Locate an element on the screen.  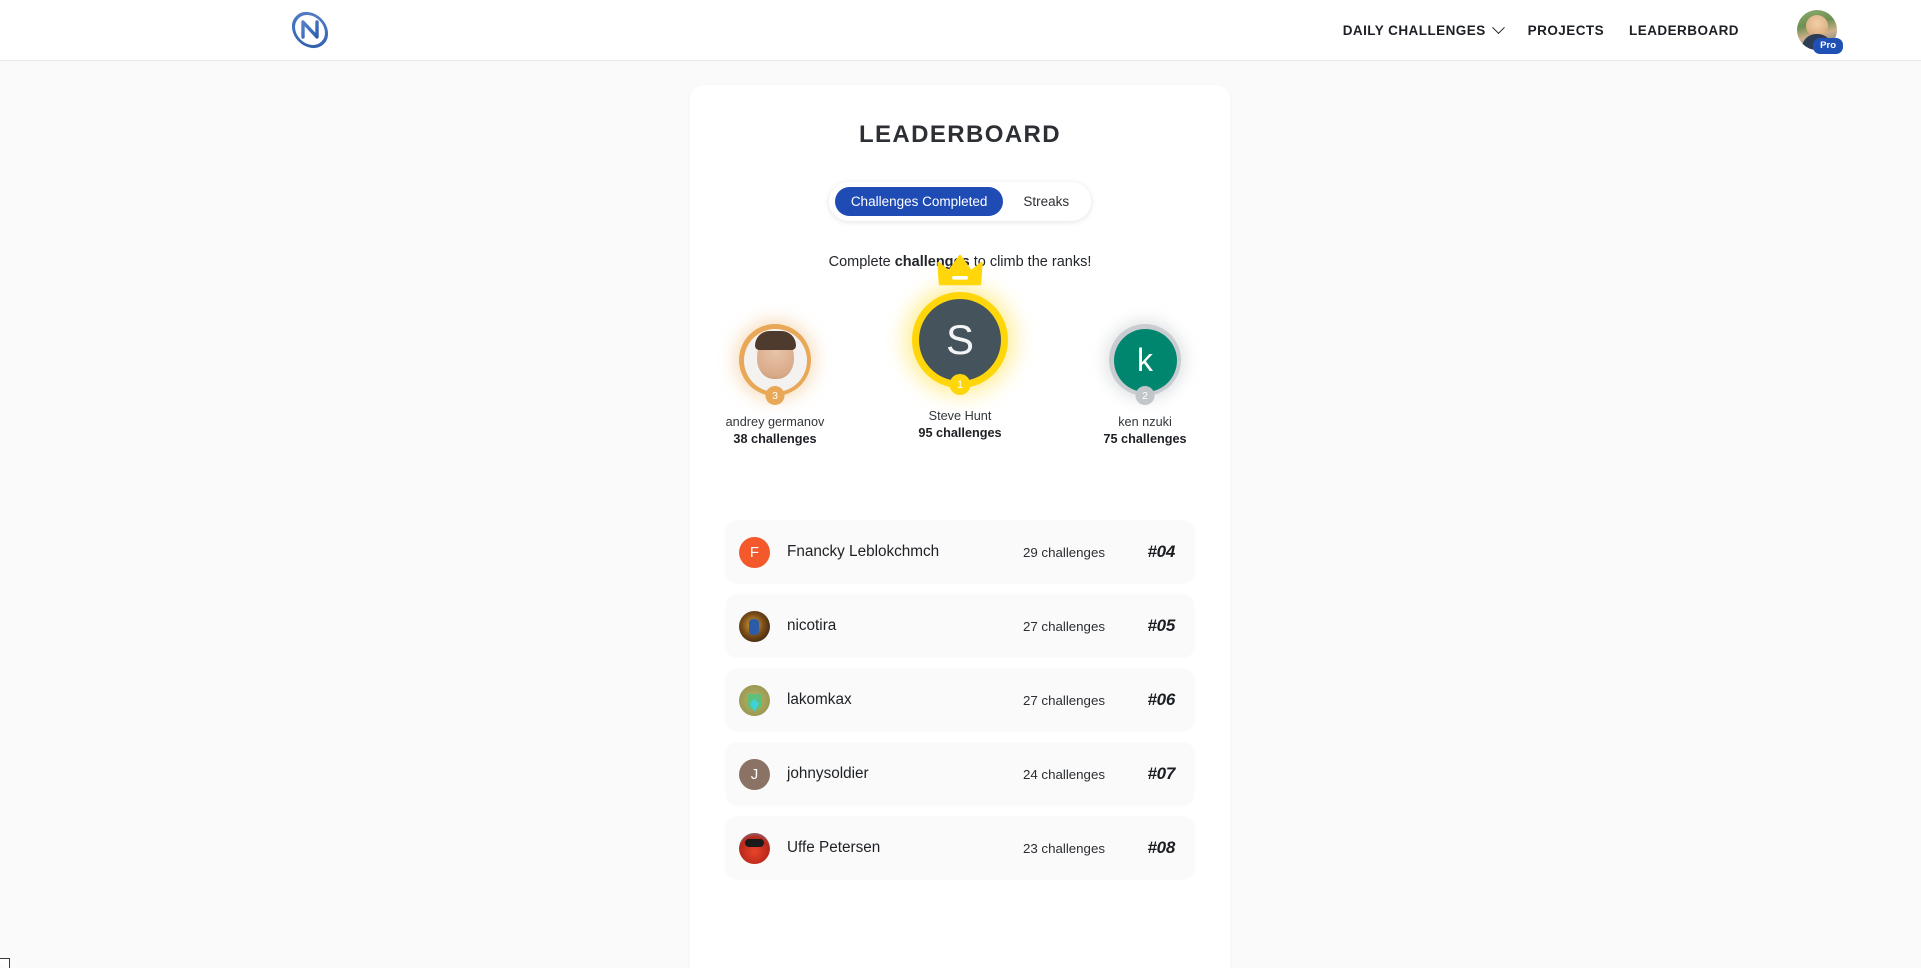
row-name: lakomkax is located at coordinates (819, 699).